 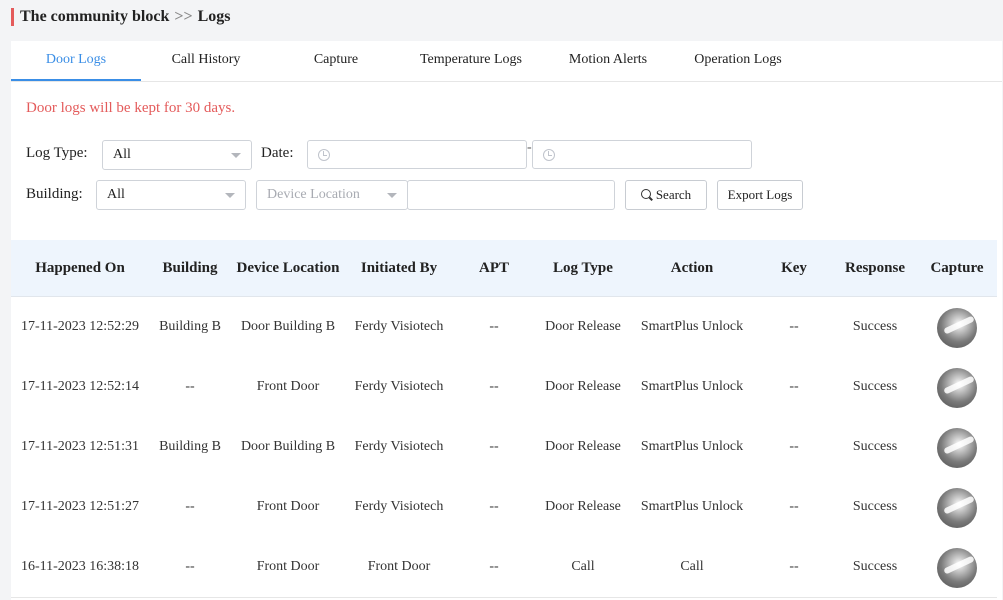 I want to click on retention-notice: Door logs will be kept for 30 days., so click(x=131, y=108).